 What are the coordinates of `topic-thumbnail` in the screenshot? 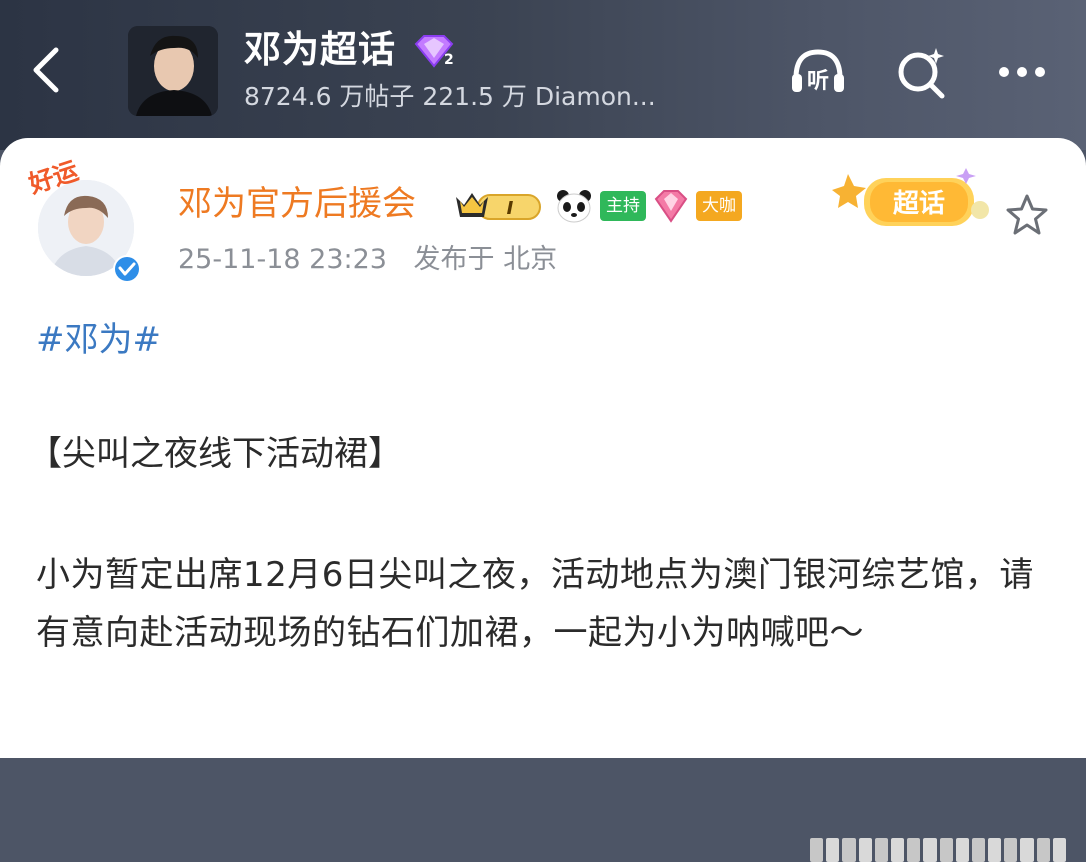 It's located at (173, 71).